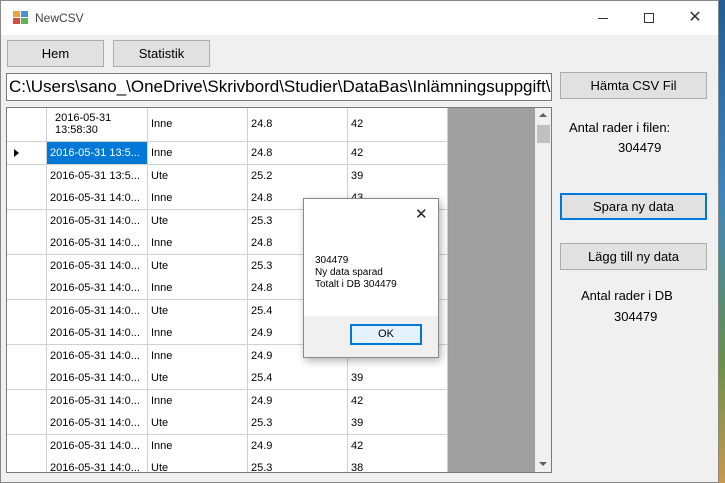  Describe the element at coordinates (398, 124) in the screenshot. I see `column-header: 42` at that location.